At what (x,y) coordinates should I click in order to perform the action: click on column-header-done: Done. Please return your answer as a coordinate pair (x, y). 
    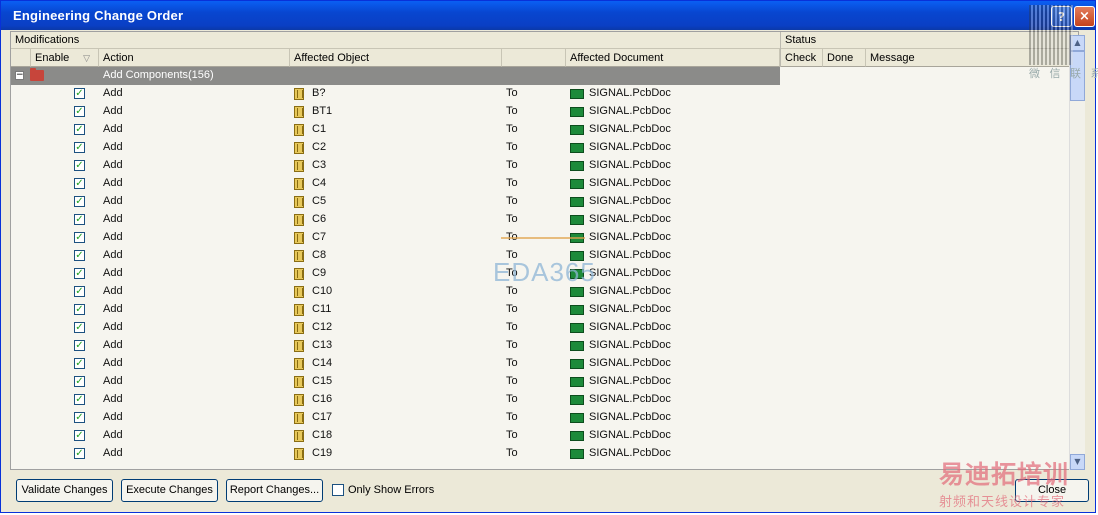
    Looking at the image, I should click on (844, 58).